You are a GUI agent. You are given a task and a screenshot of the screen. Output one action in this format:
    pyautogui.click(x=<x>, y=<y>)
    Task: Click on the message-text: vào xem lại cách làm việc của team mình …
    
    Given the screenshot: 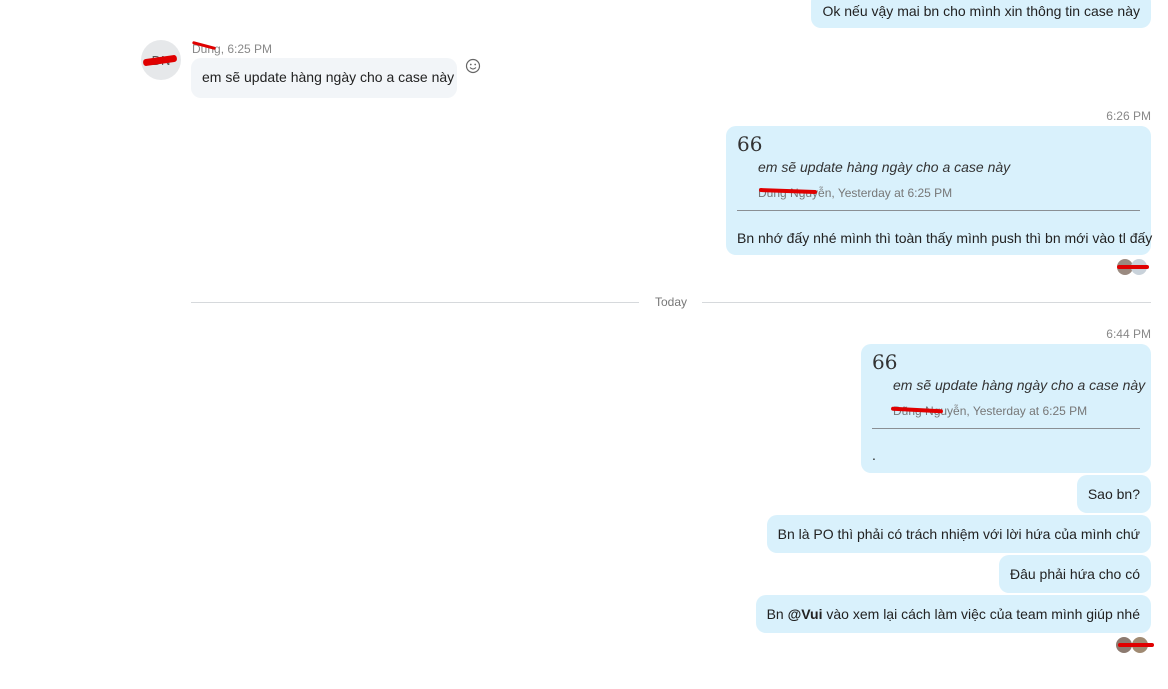 What is the action you would take?
    pyautogui.click(x=981, y=614)
    